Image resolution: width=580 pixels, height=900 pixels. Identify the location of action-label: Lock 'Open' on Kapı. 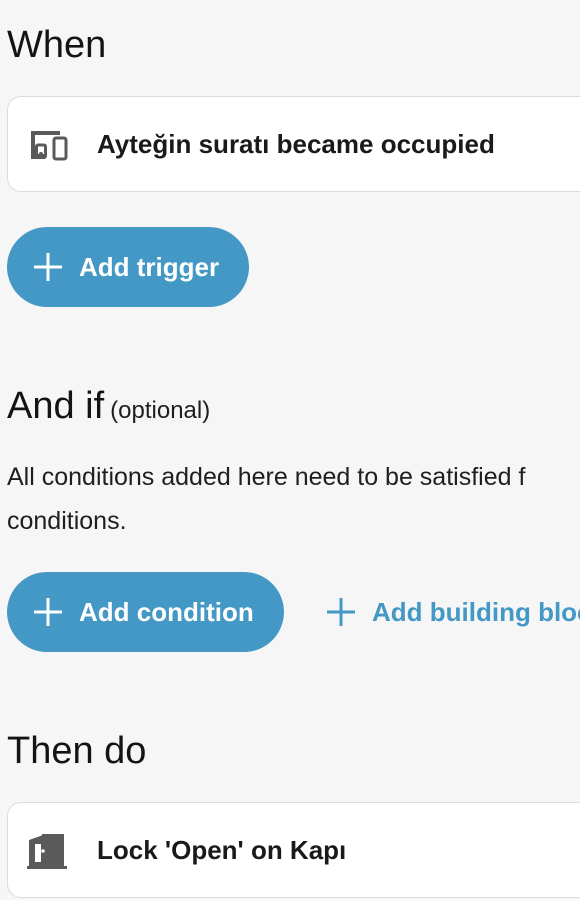
(222, 850).